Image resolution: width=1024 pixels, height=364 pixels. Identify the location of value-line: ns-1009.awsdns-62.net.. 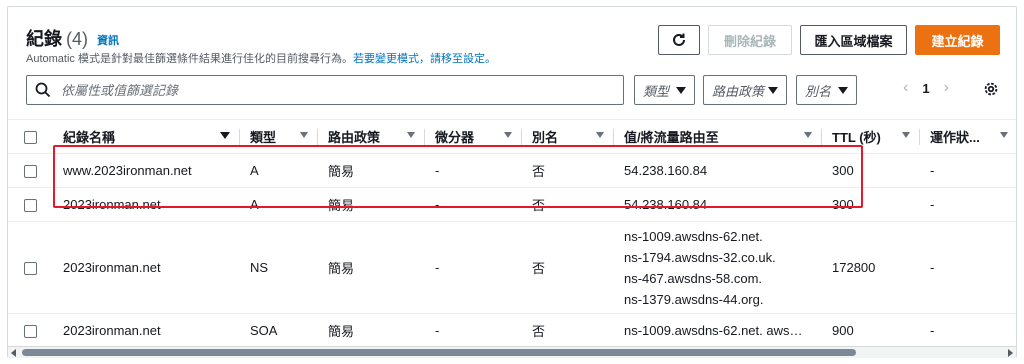
(693, 236).